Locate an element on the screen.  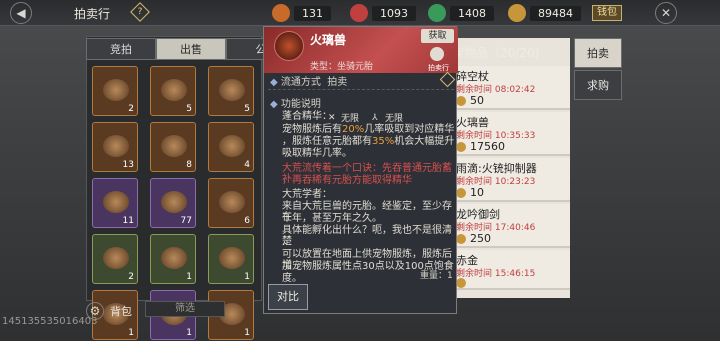
listing-row: 赤金 剩余时间 15:46:15 is located at coordinates (510, 270).